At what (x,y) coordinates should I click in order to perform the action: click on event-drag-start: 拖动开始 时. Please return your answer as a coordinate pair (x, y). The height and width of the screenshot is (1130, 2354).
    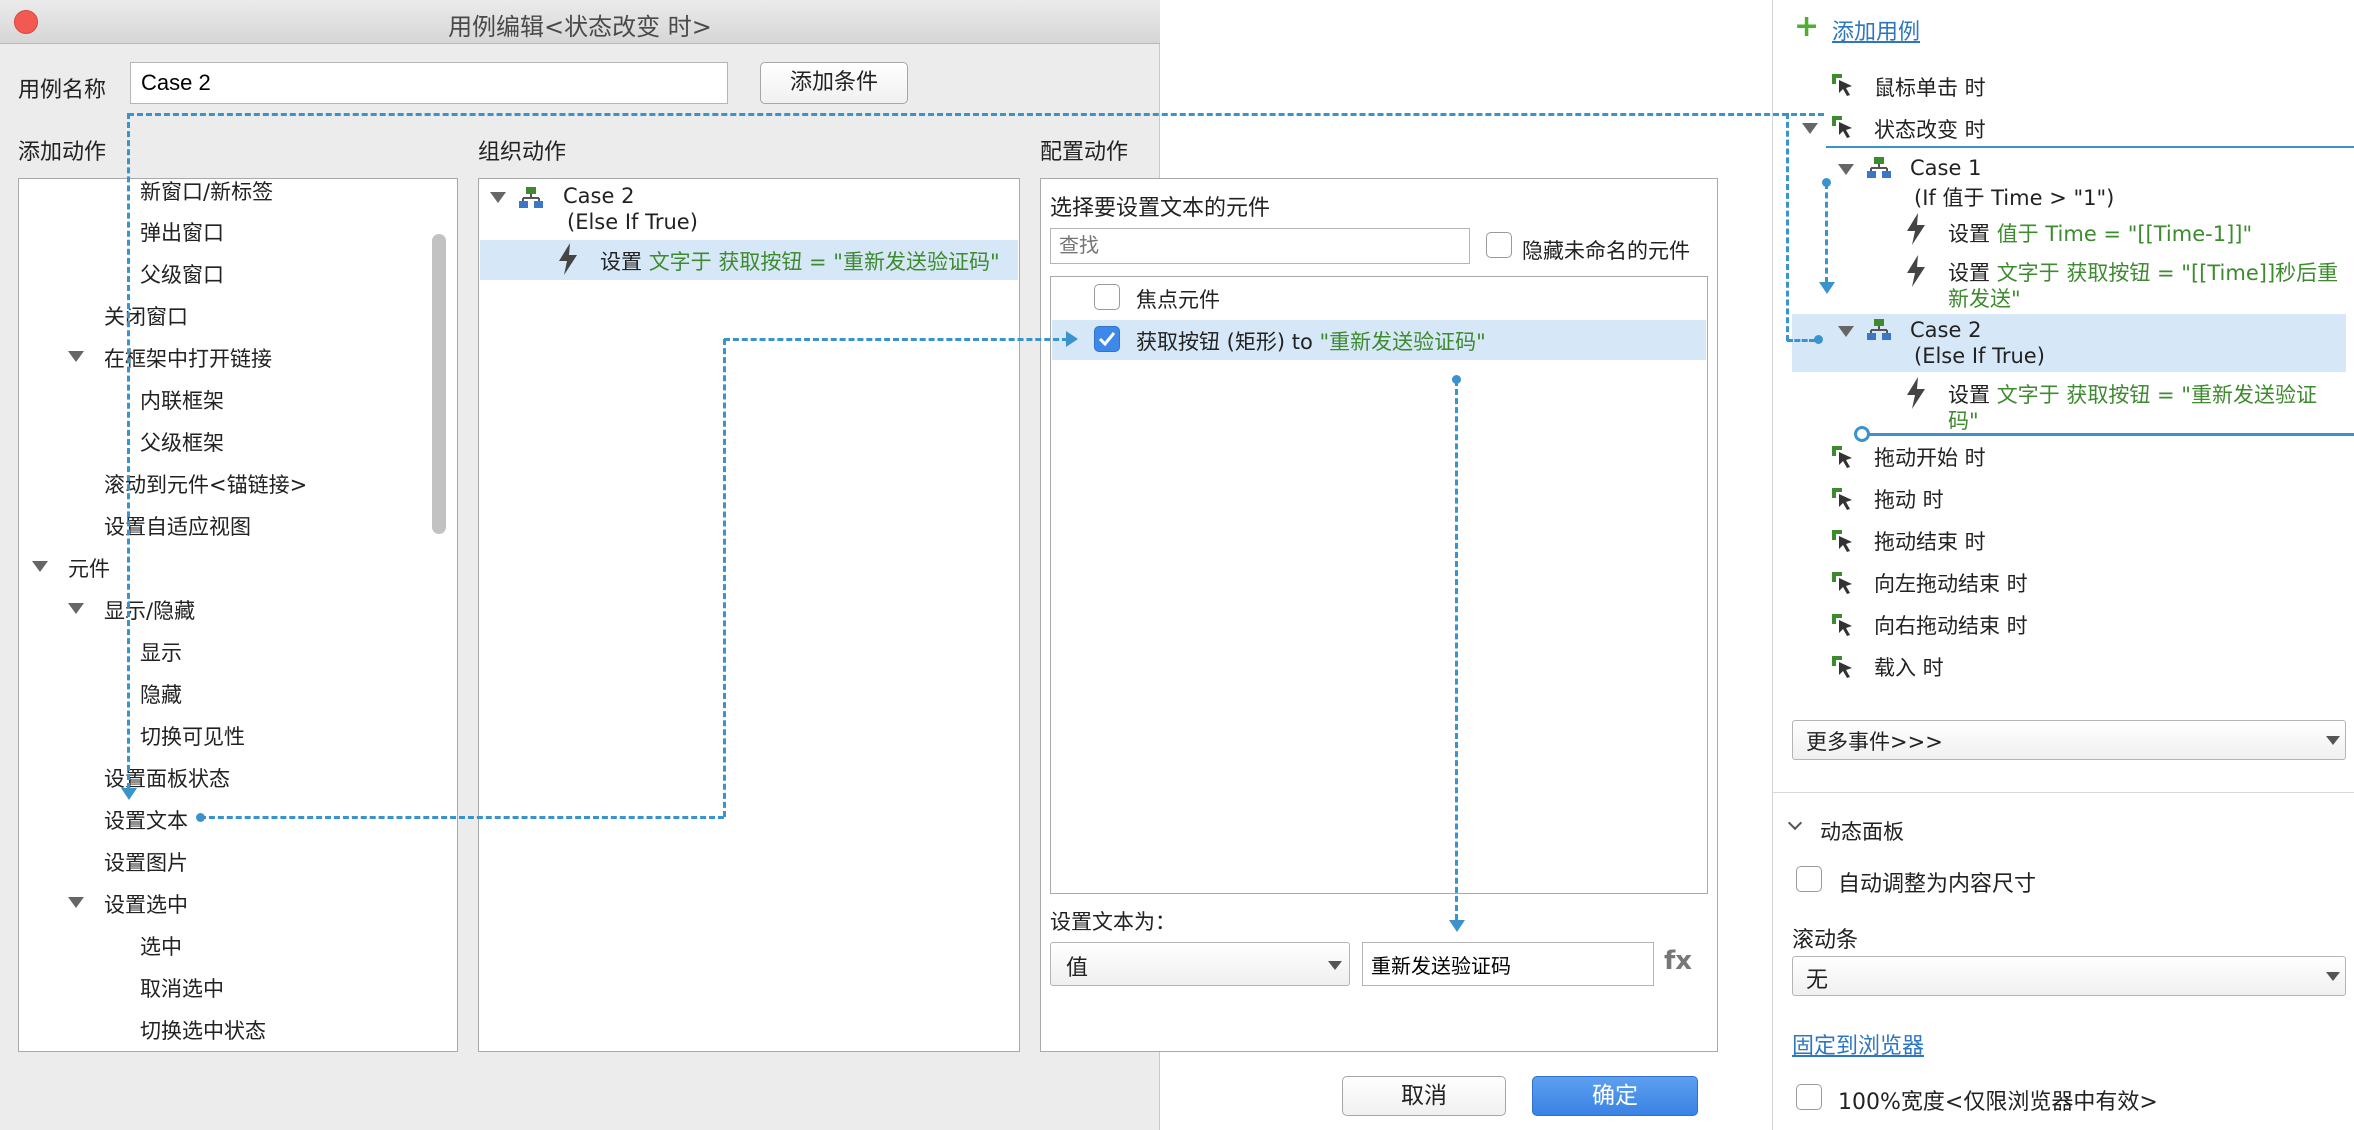
    Looking at the image, I should click on (1930, 457).